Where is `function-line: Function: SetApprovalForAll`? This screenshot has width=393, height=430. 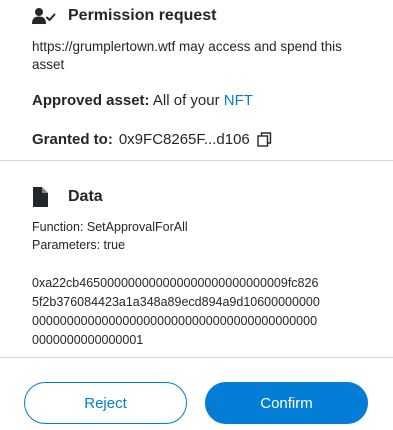
function-line: Function: SetApprovalForAll is located at coordinates (110, 227).